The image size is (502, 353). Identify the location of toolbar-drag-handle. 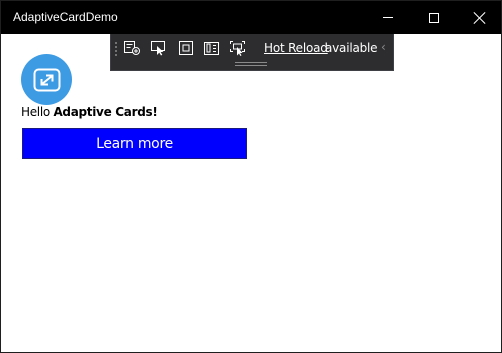
(116, 49).